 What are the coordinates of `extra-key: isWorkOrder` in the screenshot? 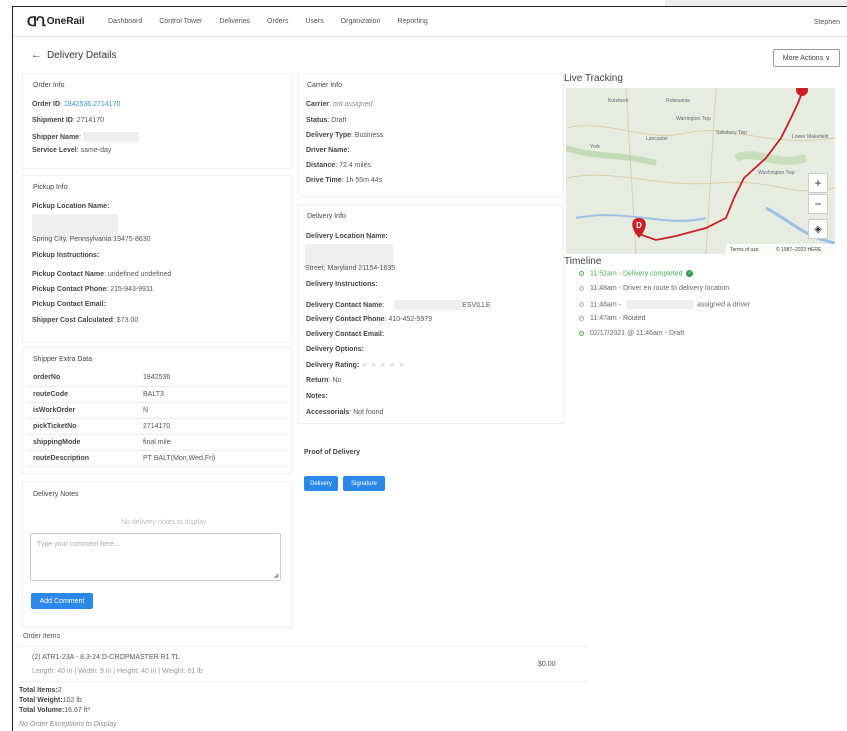 It's located at (83, 410).